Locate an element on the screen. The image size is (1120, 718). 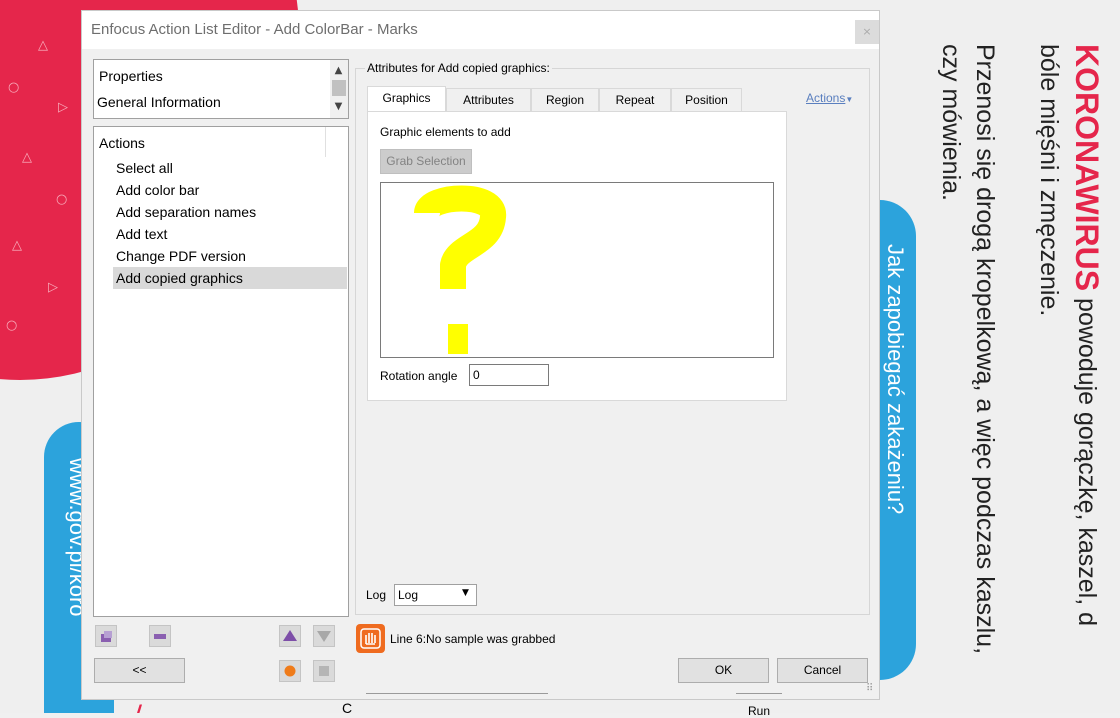
triangle-up-icon is located at coordinates (290, 635).